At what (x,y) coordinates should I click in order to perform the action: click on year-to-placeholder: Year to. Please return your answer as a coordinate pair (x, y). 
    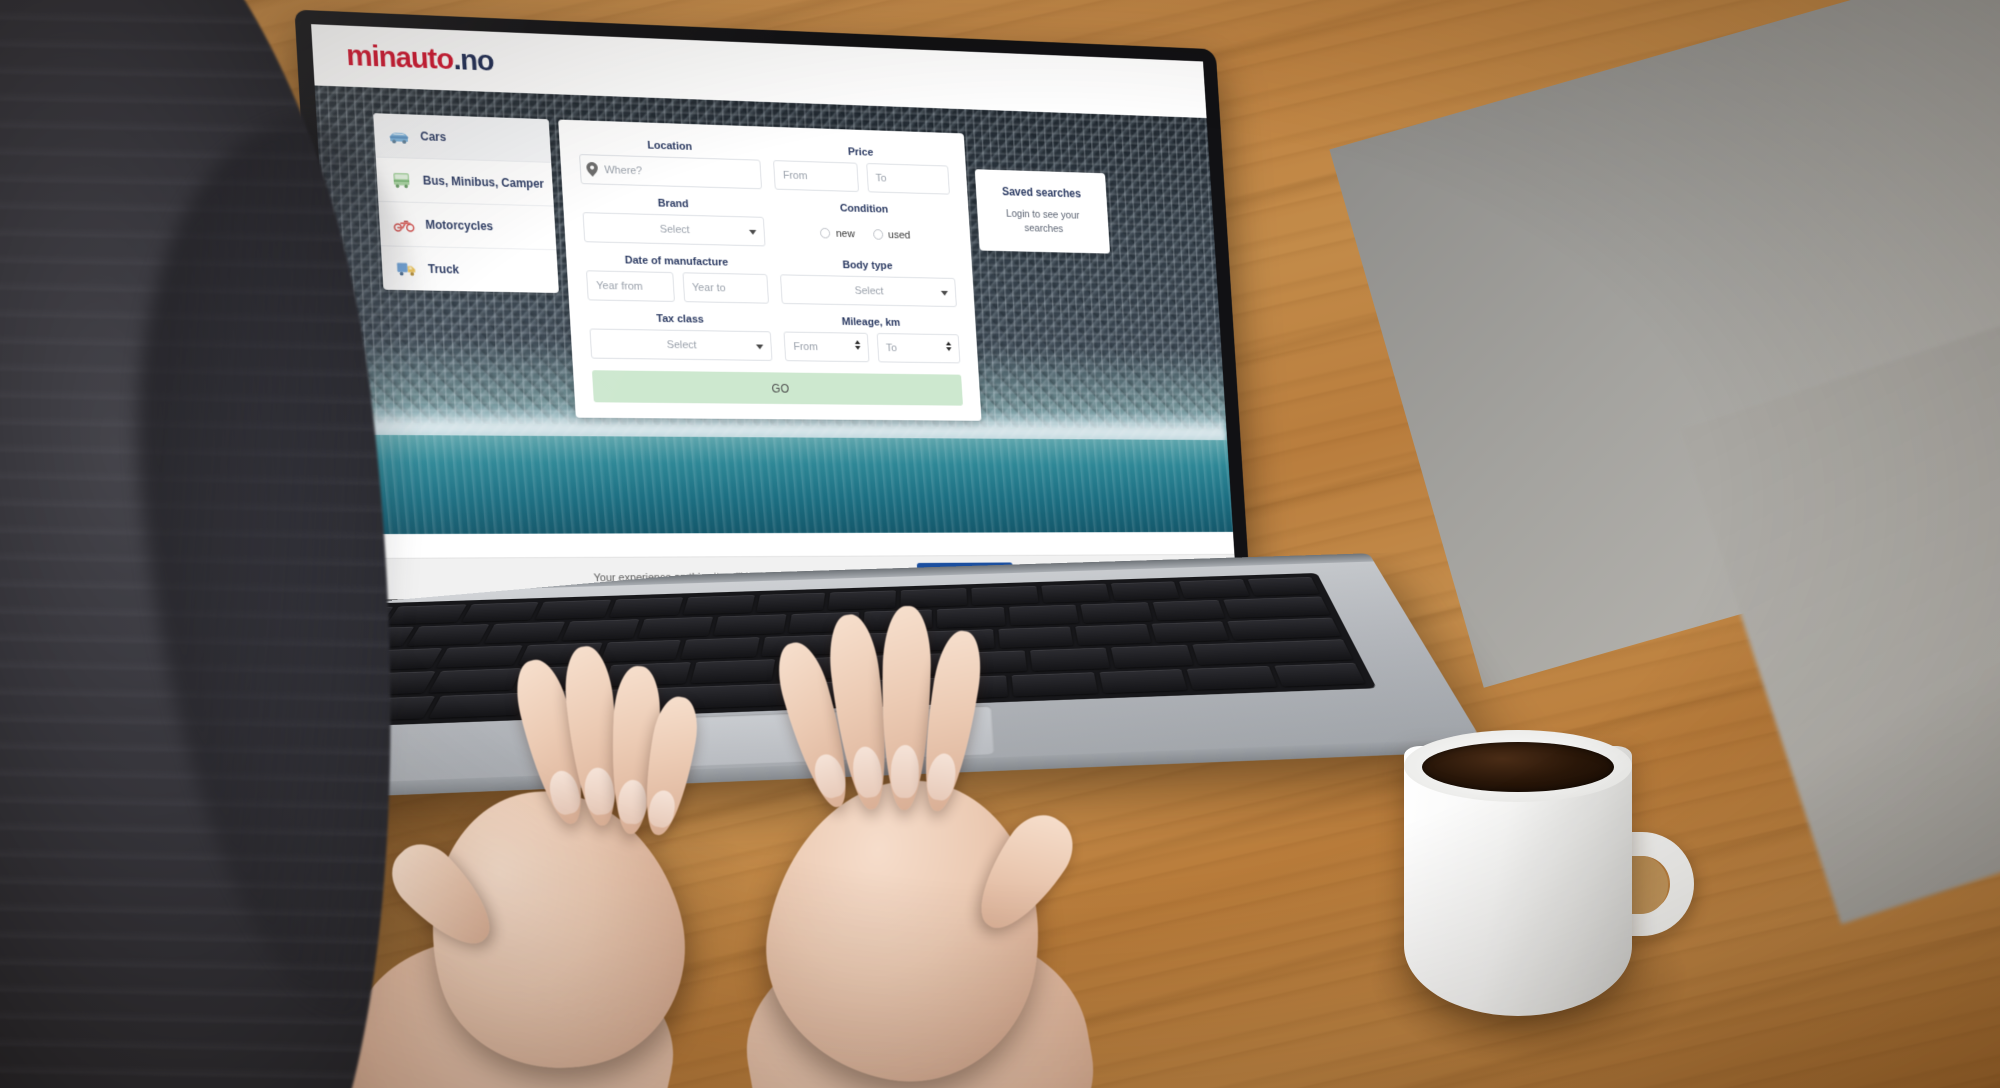
    Looking at the image, I should click on (708, 287).